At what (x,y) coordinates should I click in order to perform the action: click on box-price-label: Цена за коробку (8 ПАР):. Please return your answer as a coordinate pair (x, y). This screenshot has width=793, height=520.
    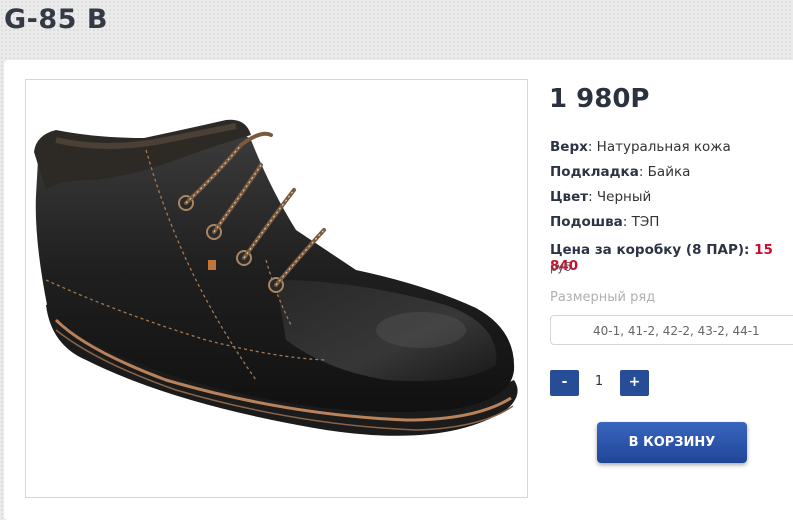
    Looking at the image, I should click on (650, 250).